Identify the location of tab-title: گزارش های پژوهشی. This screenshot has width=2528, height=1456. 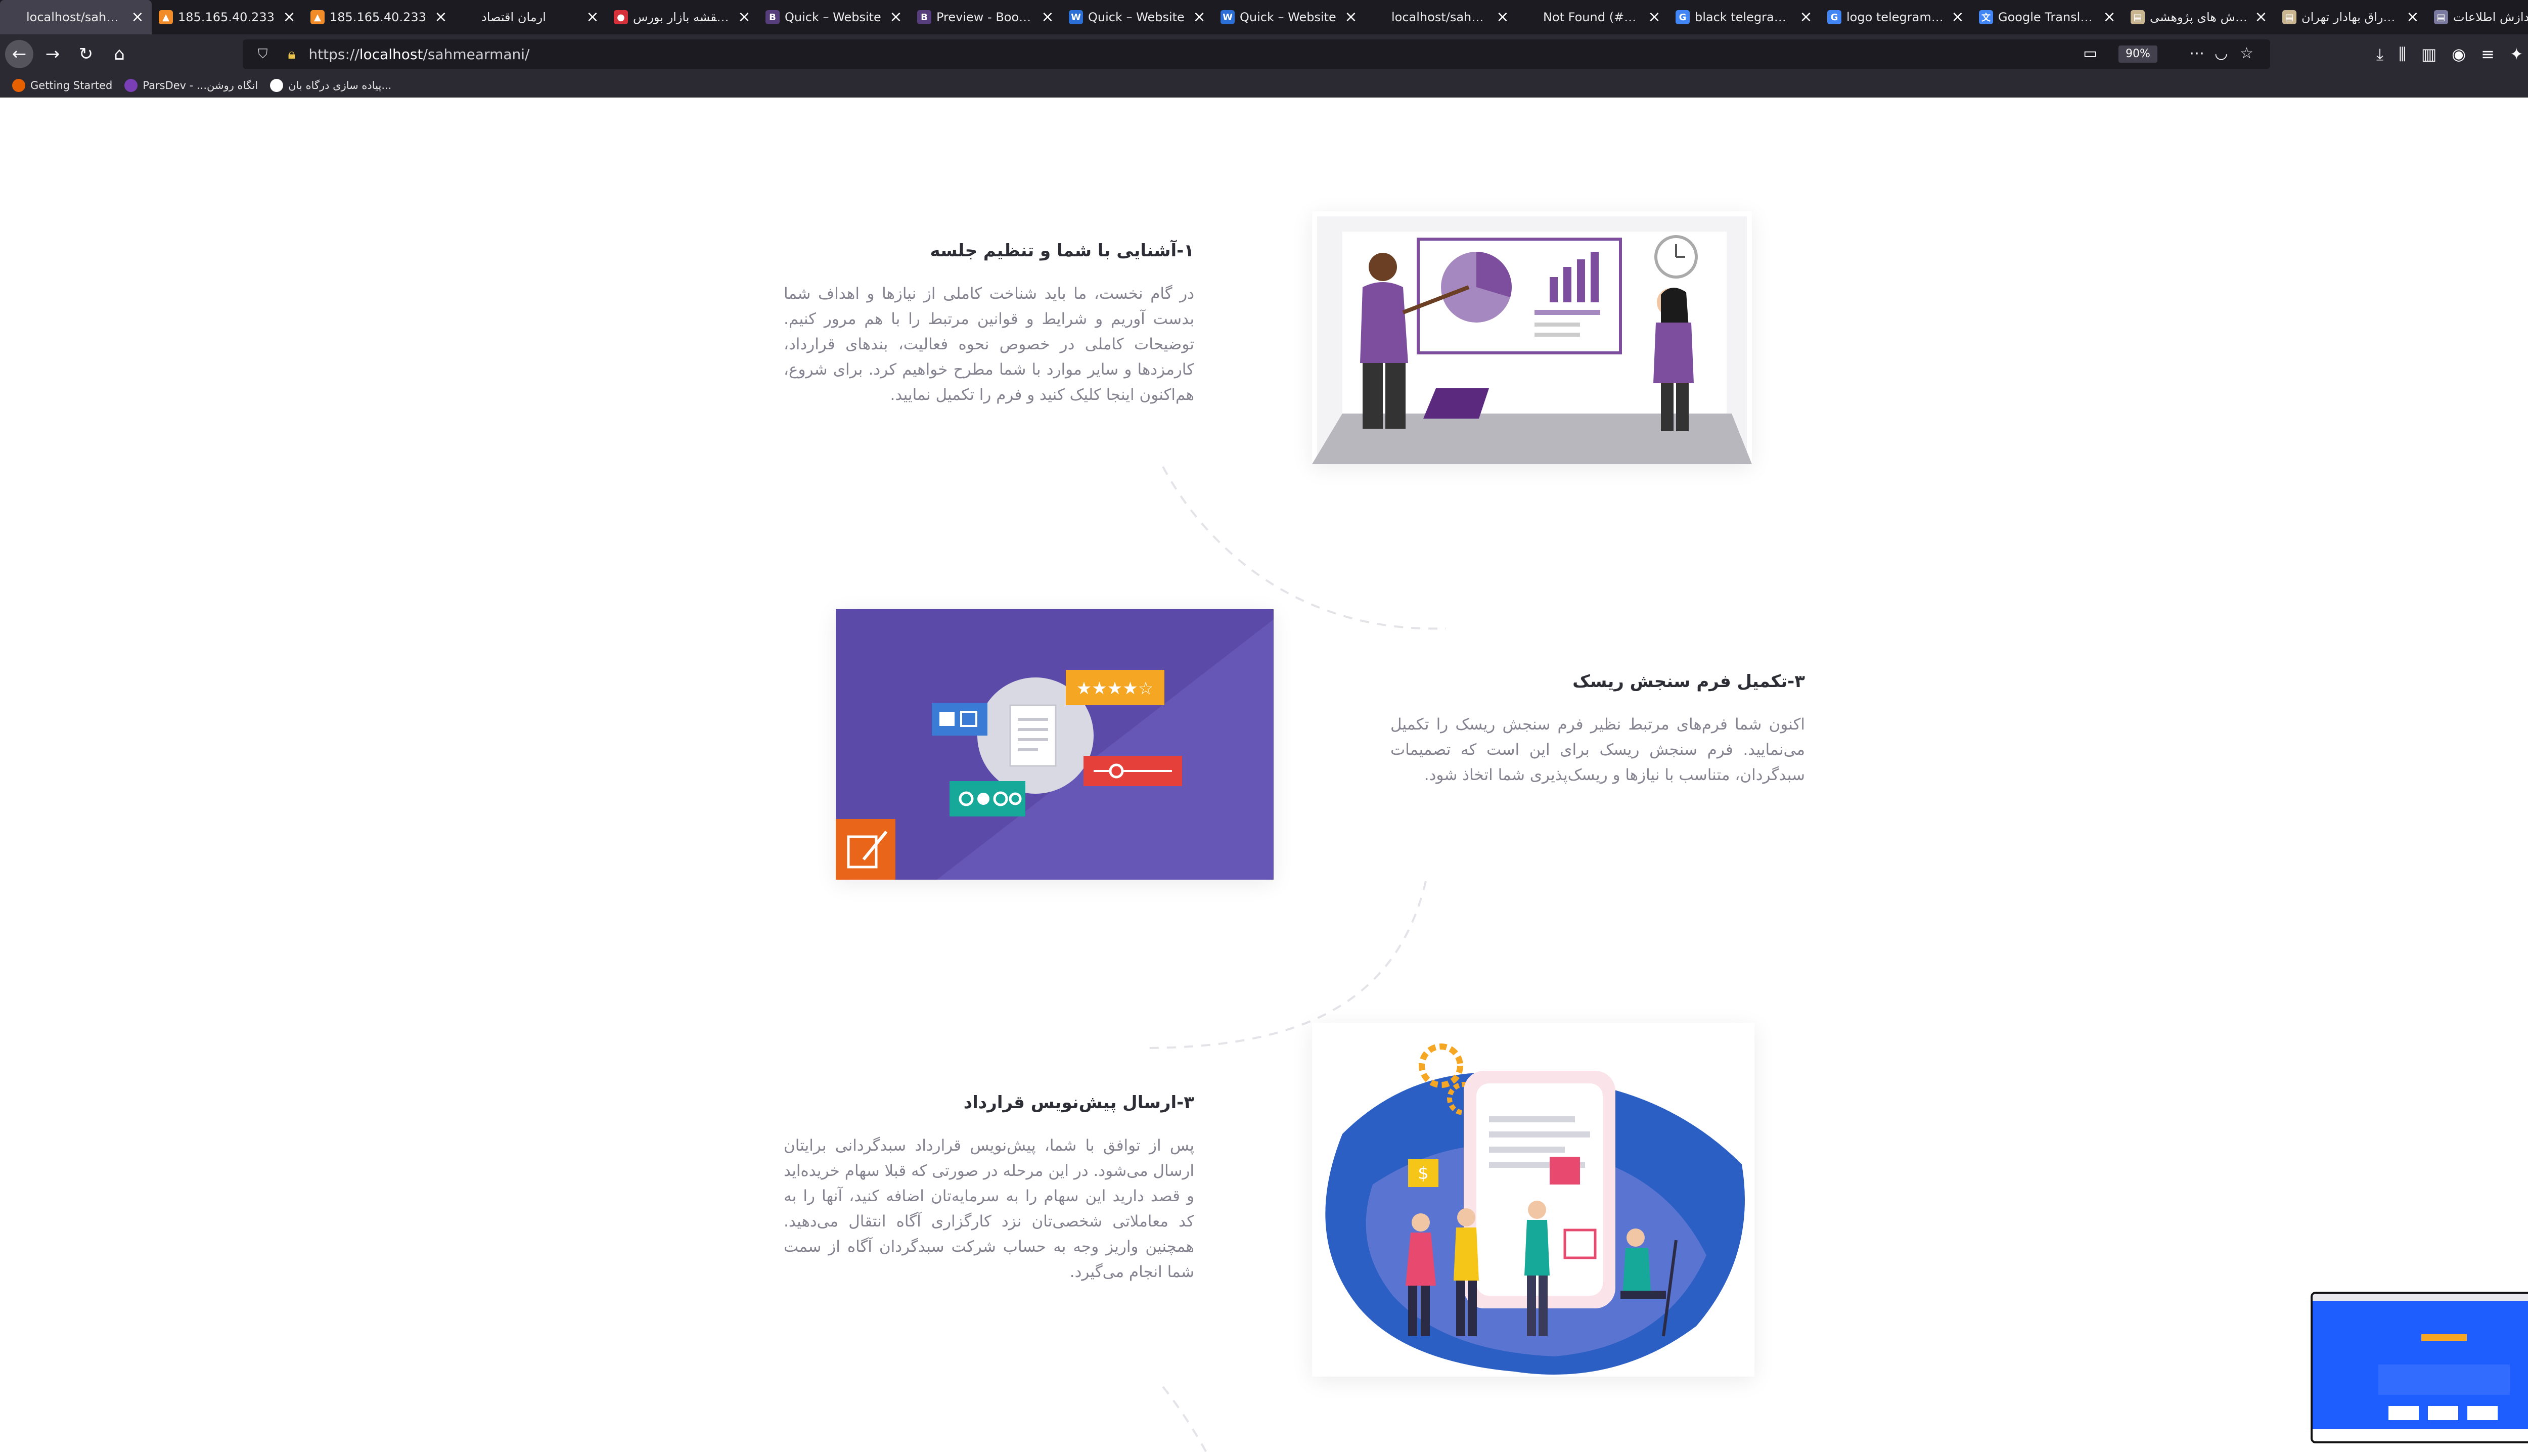
(2200, 17).